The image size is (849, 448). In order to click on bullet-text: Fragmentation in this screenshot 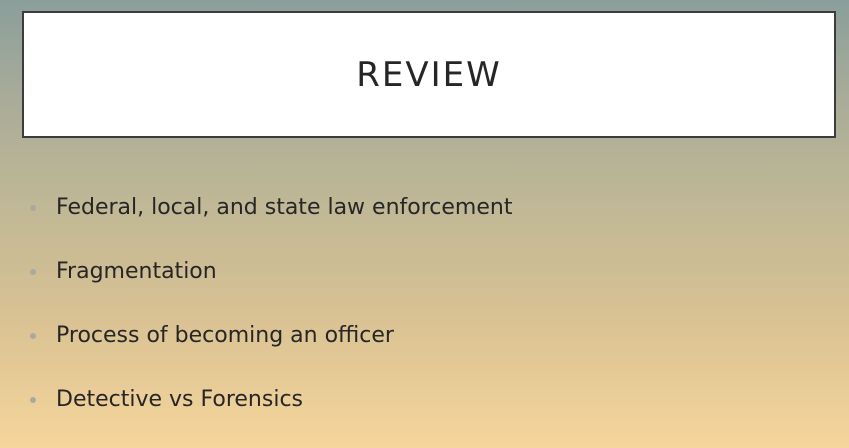, I will do `click(136, 271)`.